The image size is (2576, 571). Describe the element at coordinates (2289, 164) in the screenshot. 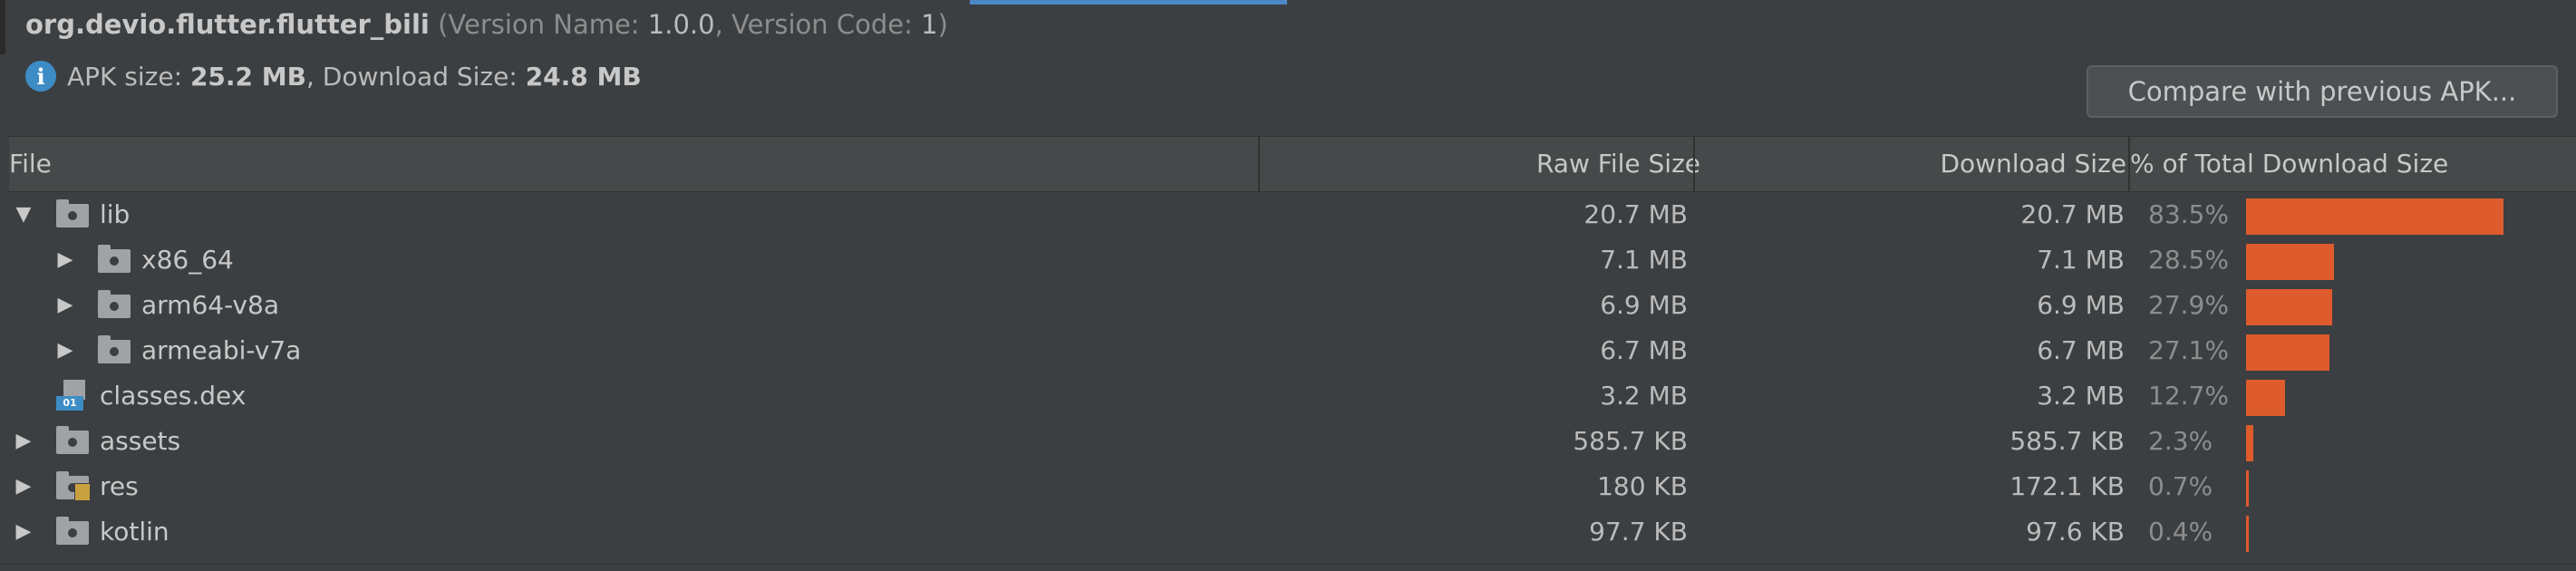

I see `column-header-percent-total: % of Total Download Size` at that location.